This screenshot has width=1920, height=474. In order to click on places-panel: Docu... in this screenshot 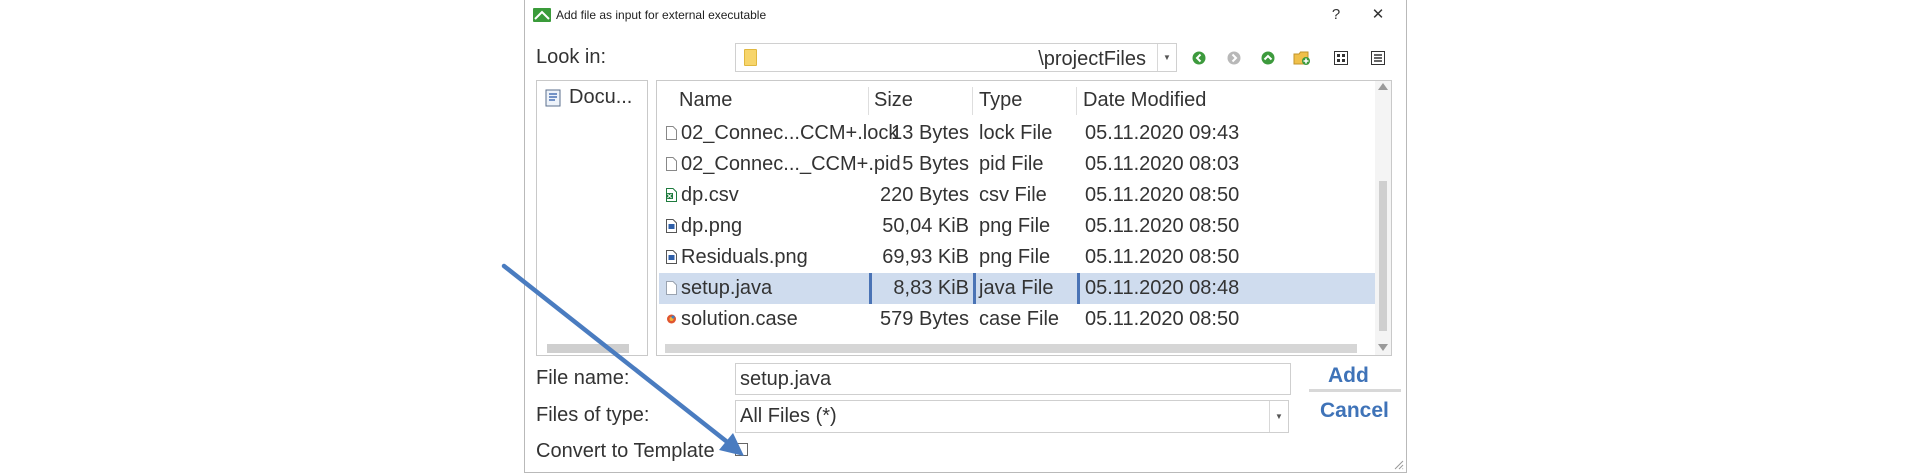, I will do `click(592, 218)`.